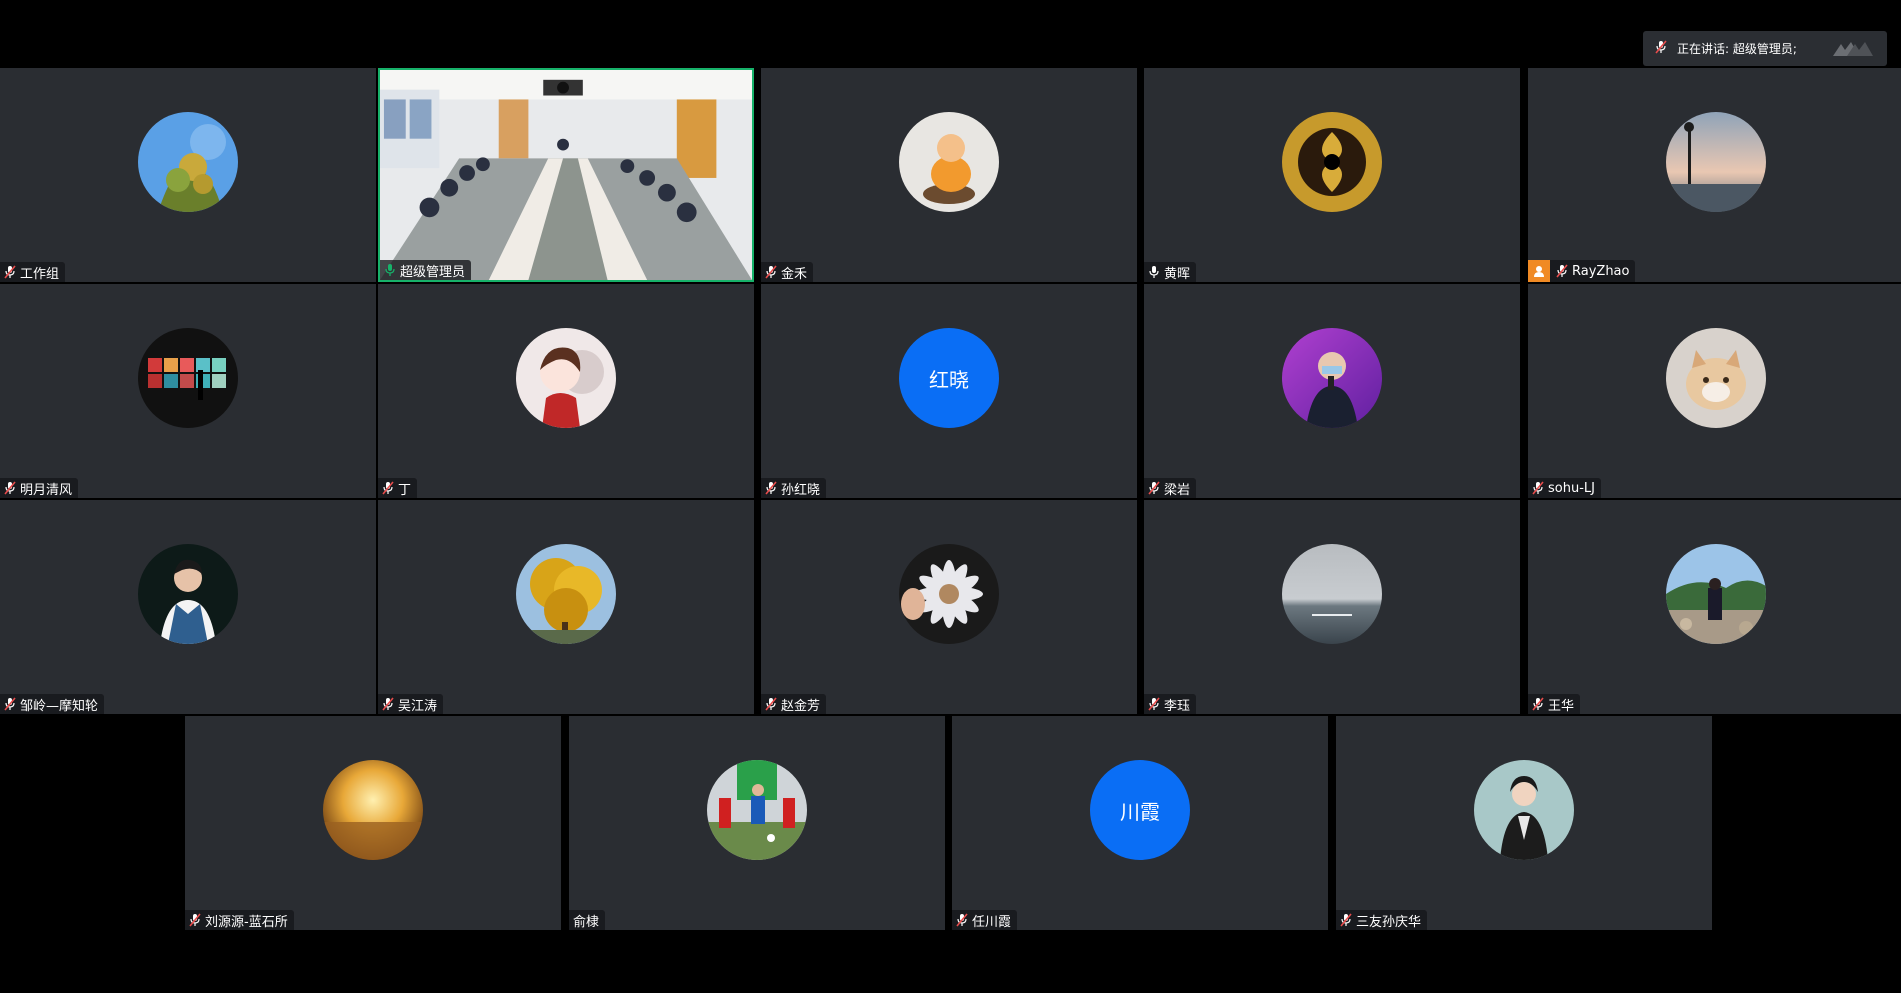  I want to click on participant-name: RayZhao, so click(1601, 271).